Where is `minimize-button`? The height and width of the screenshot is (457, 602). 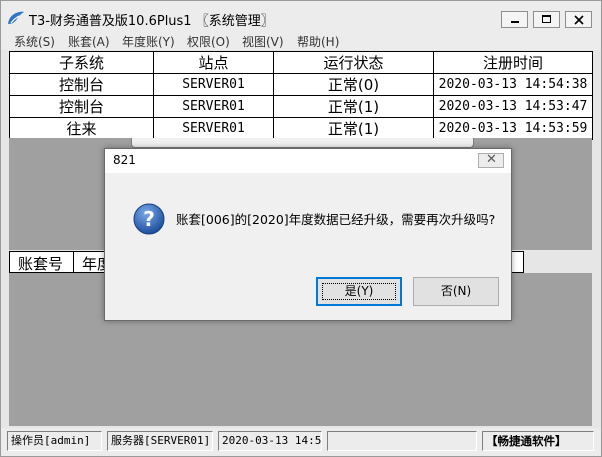
minimize-button is located at coordinates (514, 19).